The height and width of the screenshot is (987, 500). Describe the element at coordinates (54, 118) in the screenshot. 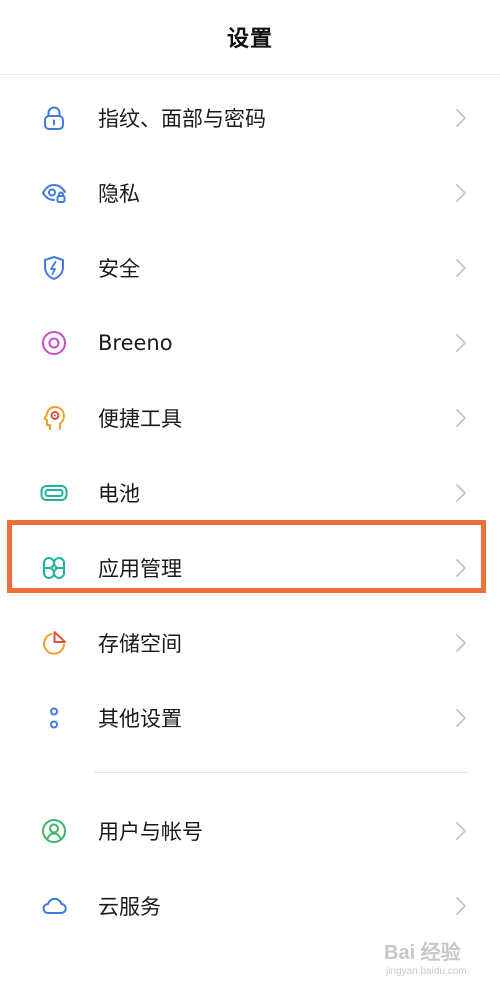

I see `lock-icon` at that location.